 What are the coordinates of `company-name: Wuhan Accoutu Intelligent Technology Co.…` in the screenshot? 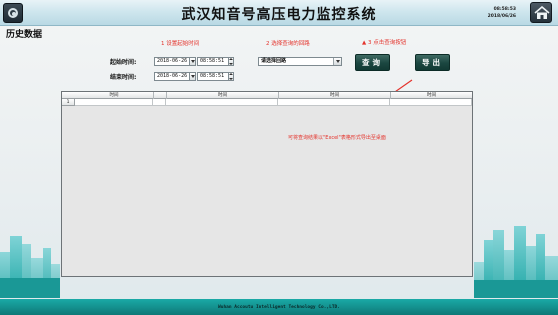 It's located at (279, 307).